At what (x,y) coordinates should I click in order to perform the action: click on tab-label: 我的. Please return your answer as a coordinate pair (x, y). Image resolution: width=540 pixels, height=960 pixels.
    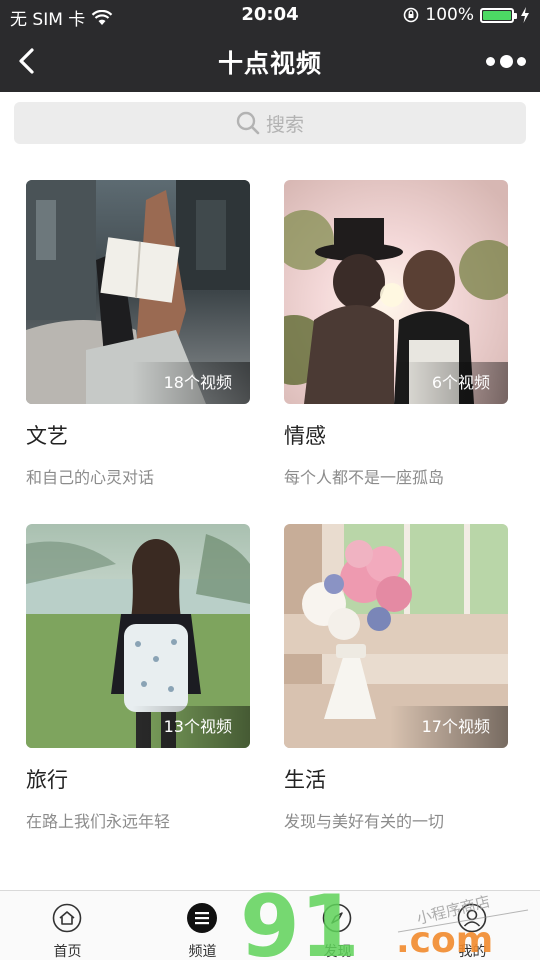
    Looking at the image, I should click on (472, 952).